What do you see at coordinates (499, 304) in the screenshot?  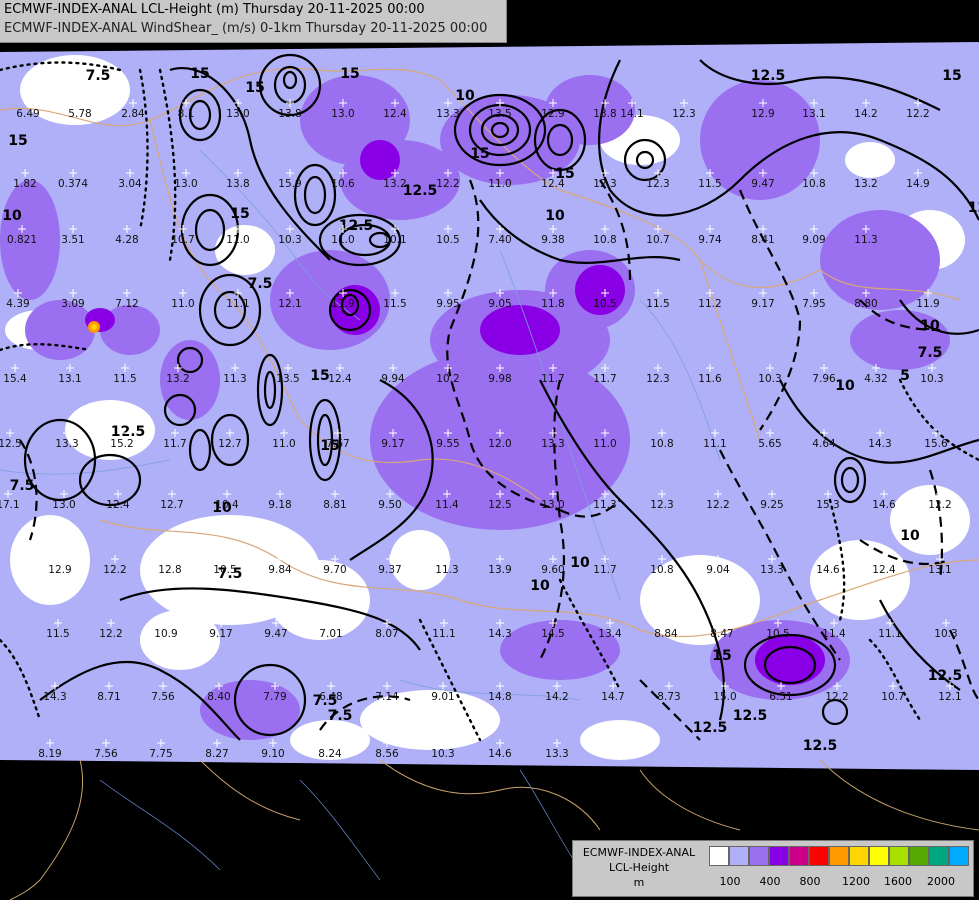 I see `grid-value: 9.05` at bounding box center [499, 304].